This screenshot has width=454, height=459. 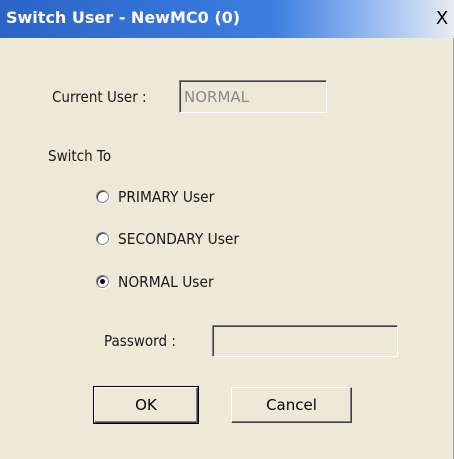 What do you see at coordinates (442, 19) in the screenshot?
I see `close-icon: X` at bounding box center [442, 19].